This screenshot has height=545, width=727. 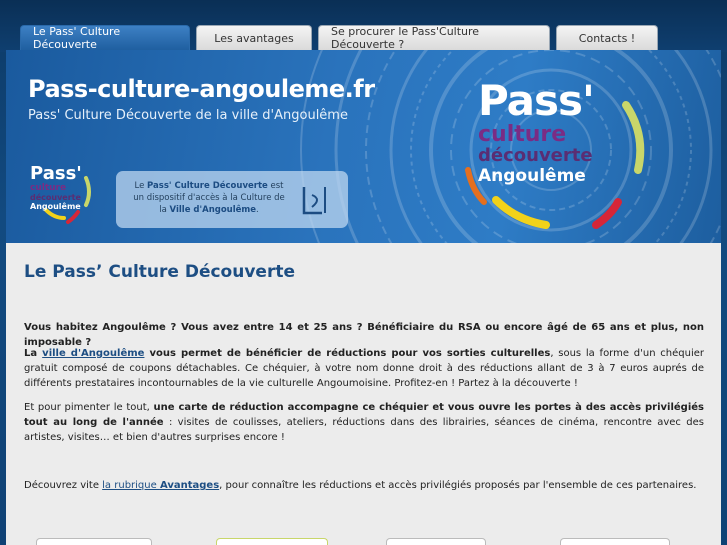 What do you see at coordinates (257, 210) in the screenshot?
I see `info-end: .` at bounding box center [257, 210].